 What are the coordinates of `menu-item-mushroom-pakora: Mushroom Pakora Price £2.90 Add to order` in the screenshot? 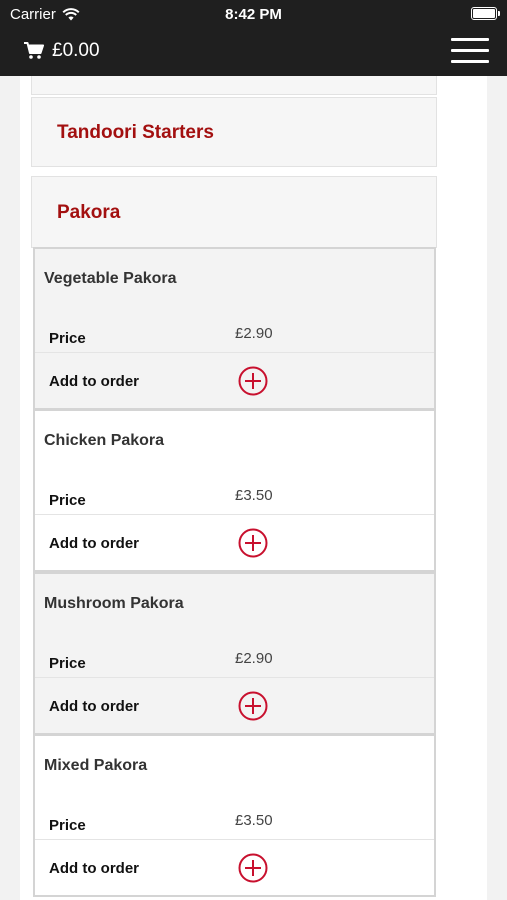 It's located at (234, 653).